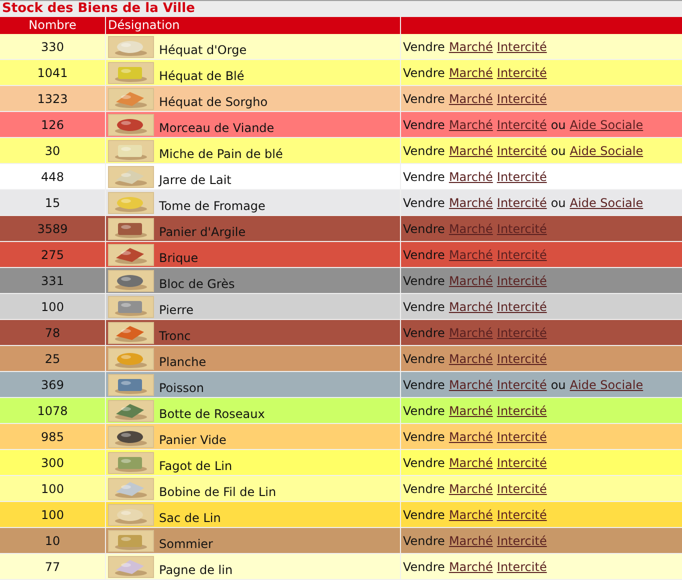  Describe the element at coordinates (52, 150) in the screenshot. I see `count-cell: 30` at that location.